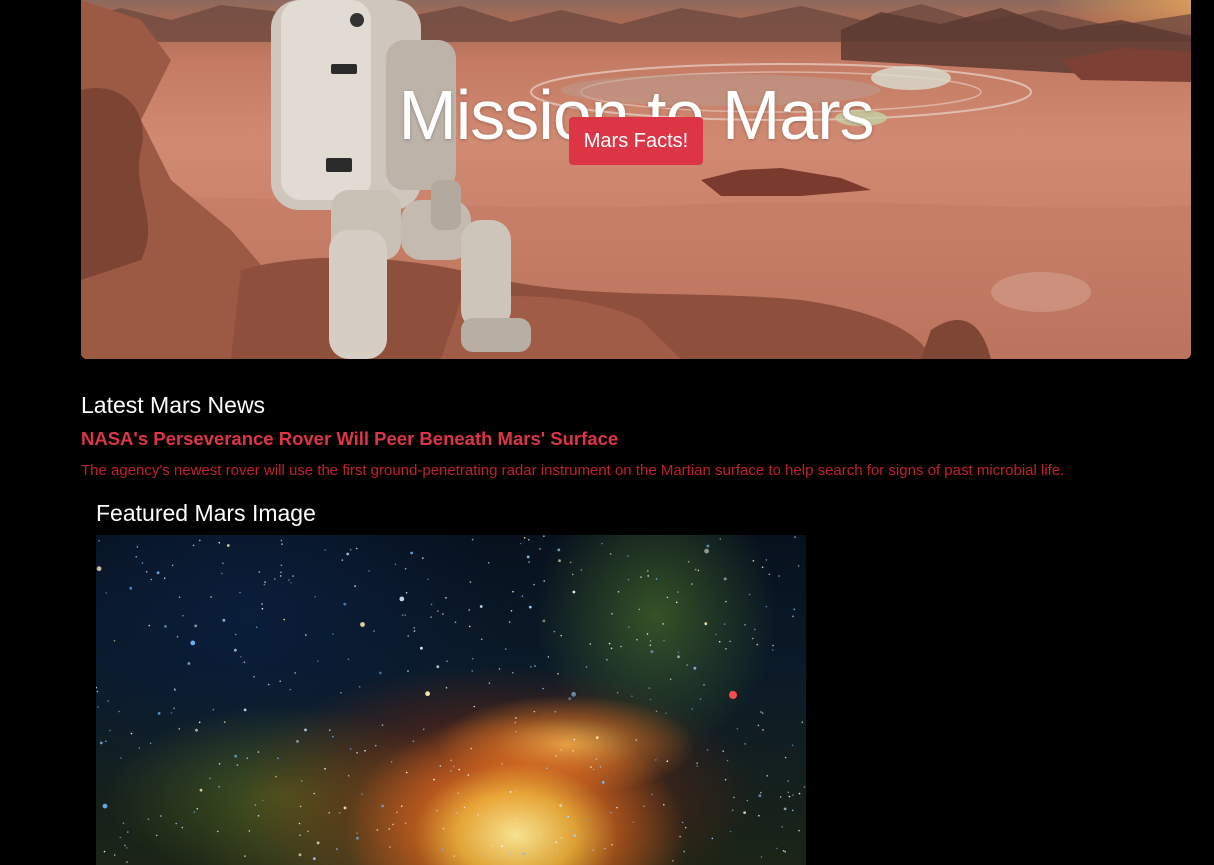  Describe the element at coordinates (173, 405) in the screenshot. I see `latest-news-heading: Latest Mars News` at that location.